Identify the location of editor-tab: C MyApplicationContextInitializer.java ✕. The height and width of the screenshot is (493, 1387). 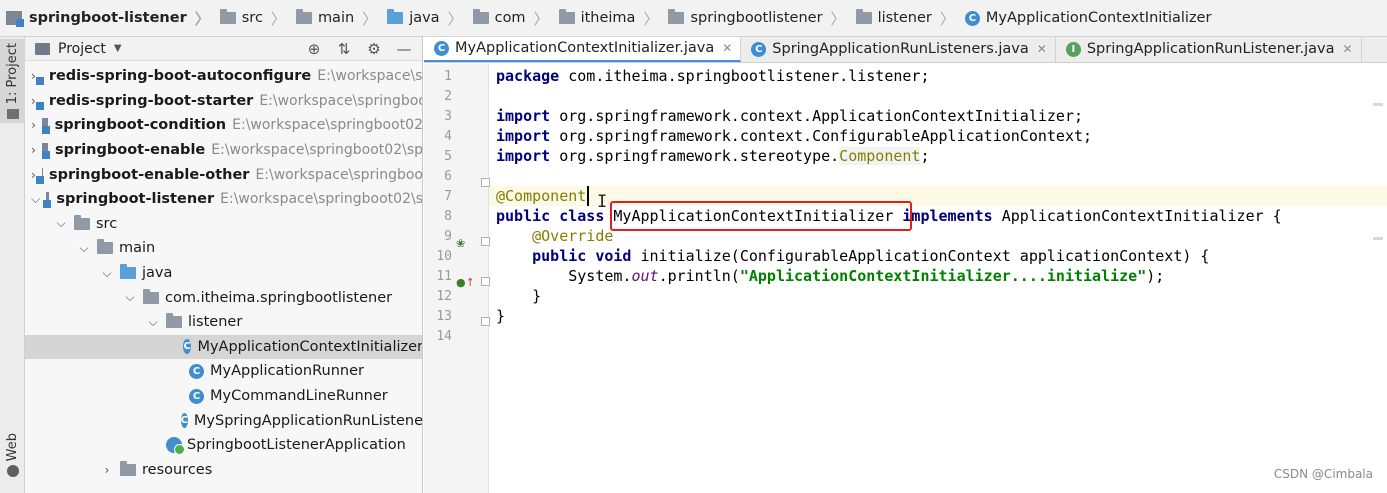
(583, 49).